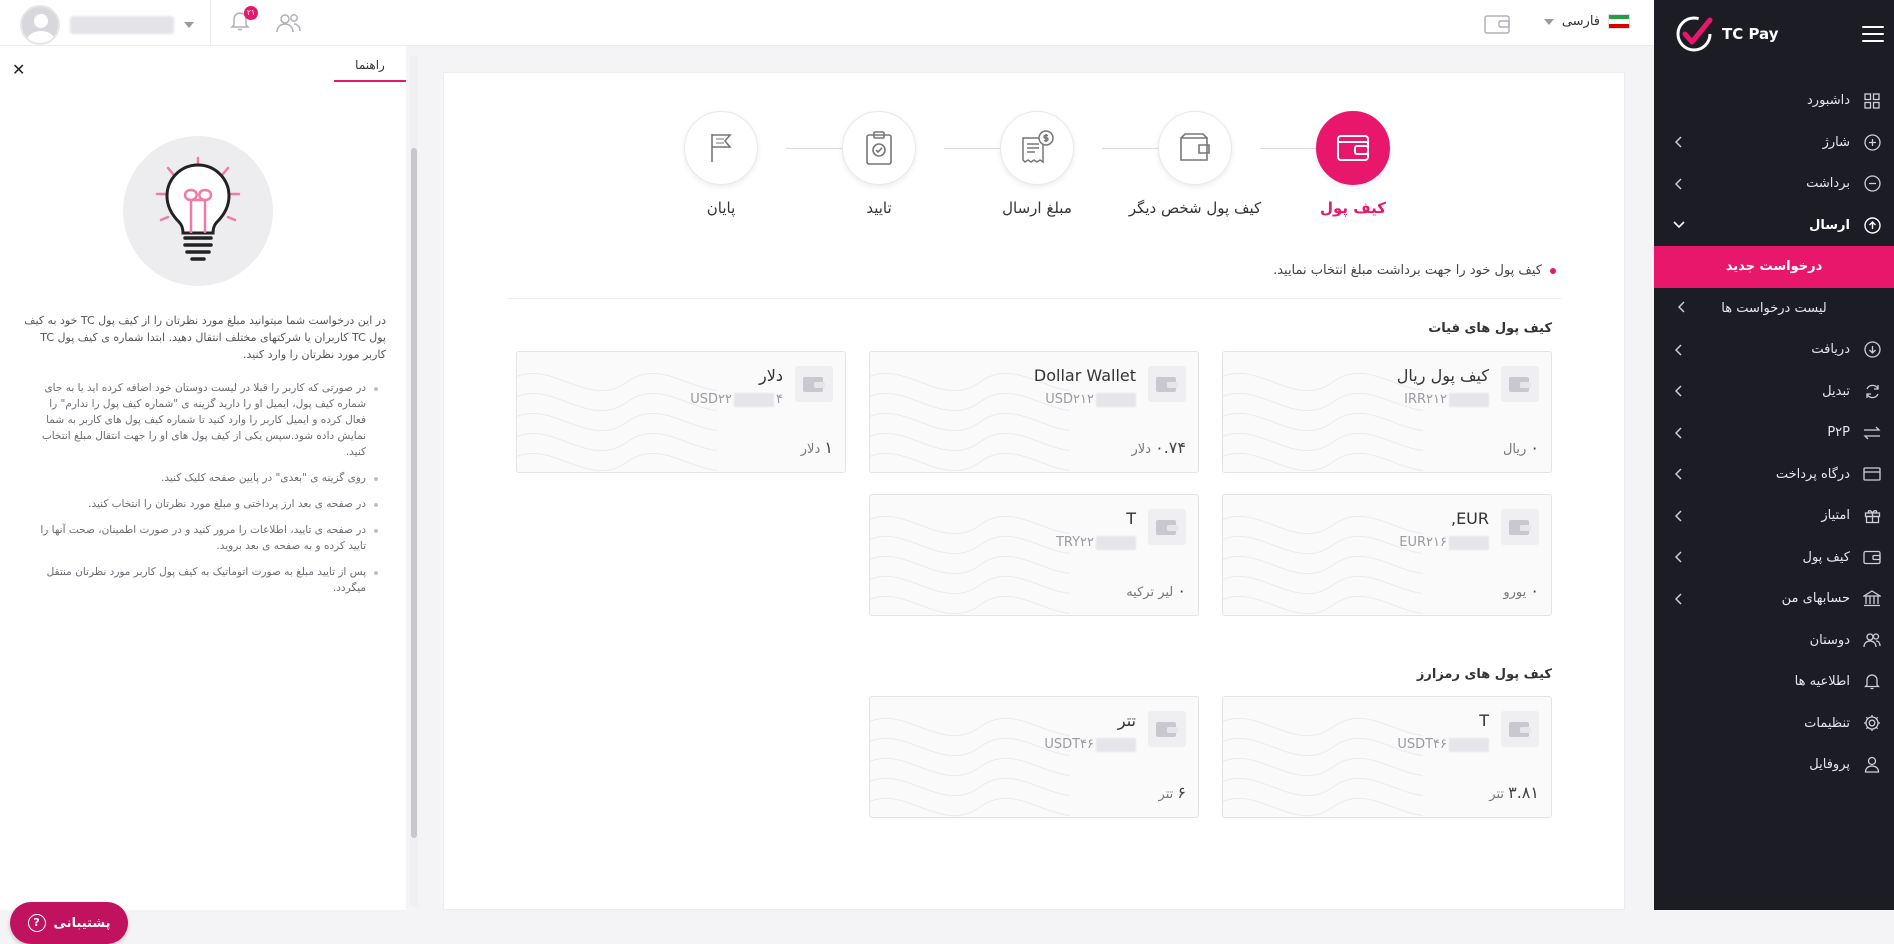 The height and width of the screenshot is (944, 1894). I want to click on invoice-icon, so click(1038, 147).